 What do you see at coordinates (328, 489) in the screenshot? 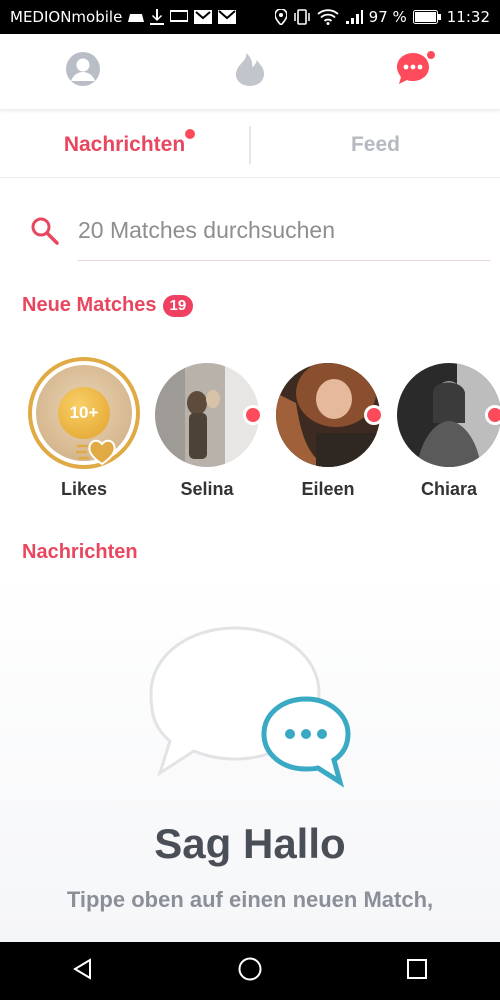
I see `match-name: Eileen` at bounding box center [328, 489].